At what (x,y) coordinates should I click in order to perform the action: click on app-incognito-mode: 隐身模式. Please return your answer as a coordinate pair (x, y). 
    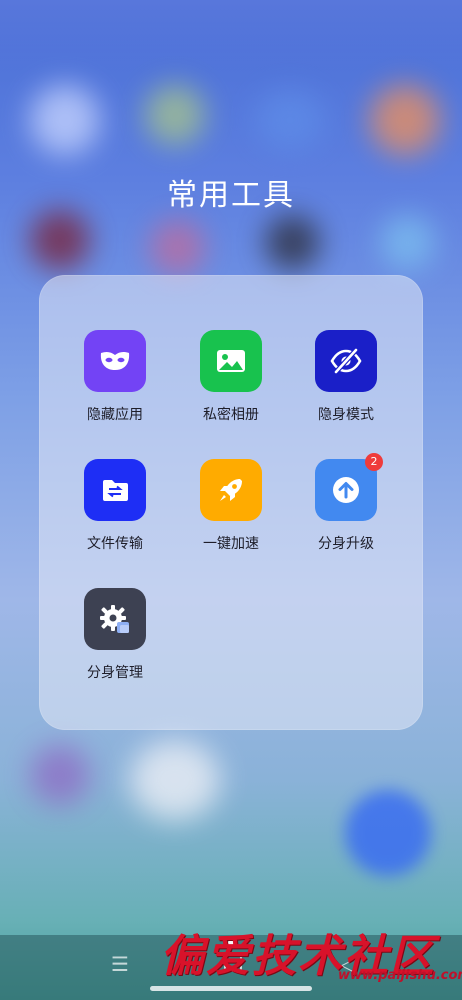
    Looking at the image, I should click on (346, 377).